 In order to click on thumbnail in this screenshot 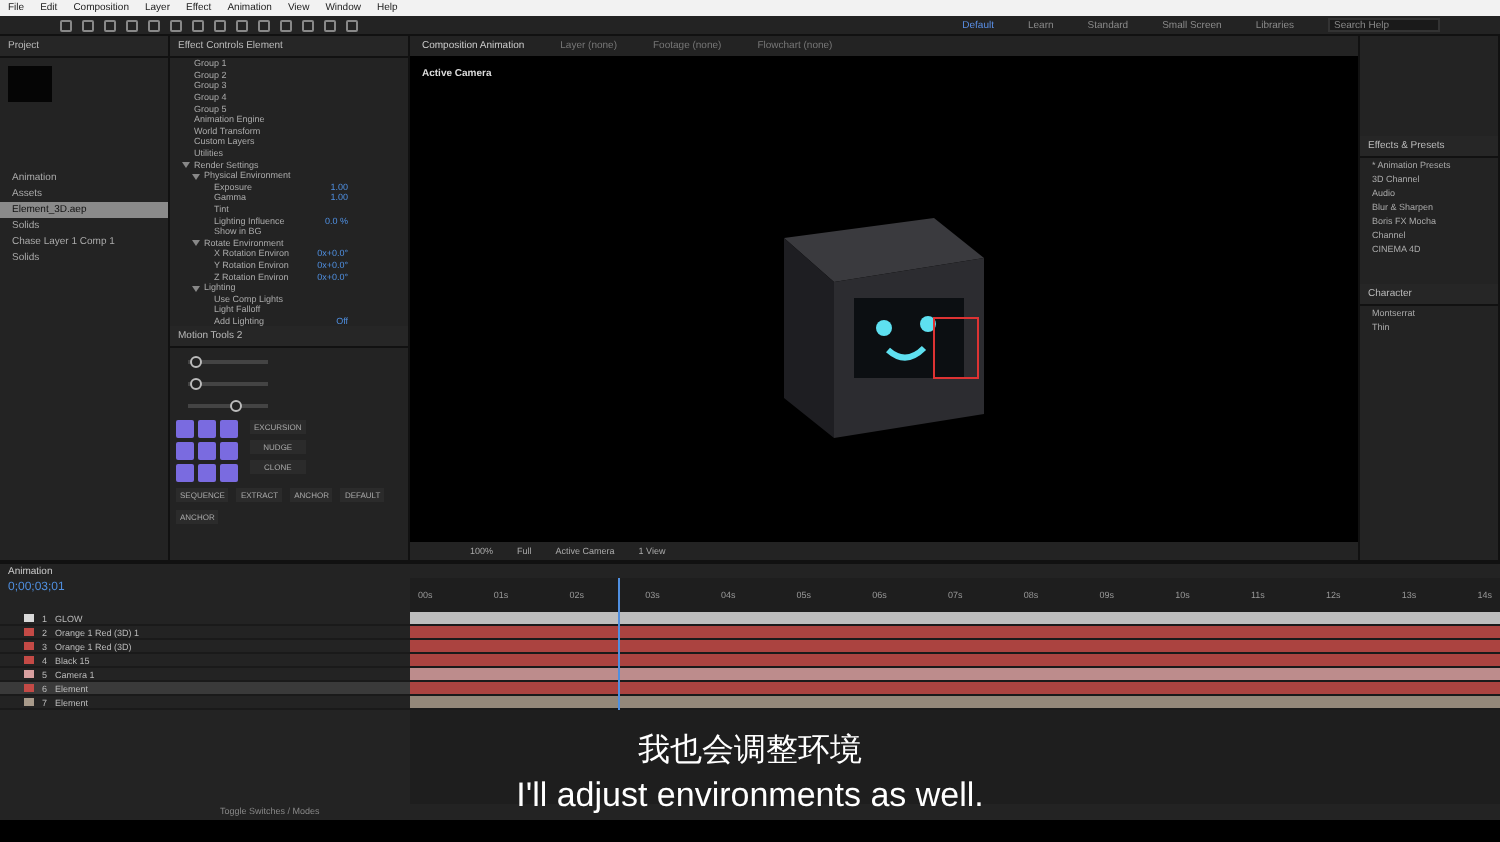, I will do `click(30, 84)`.